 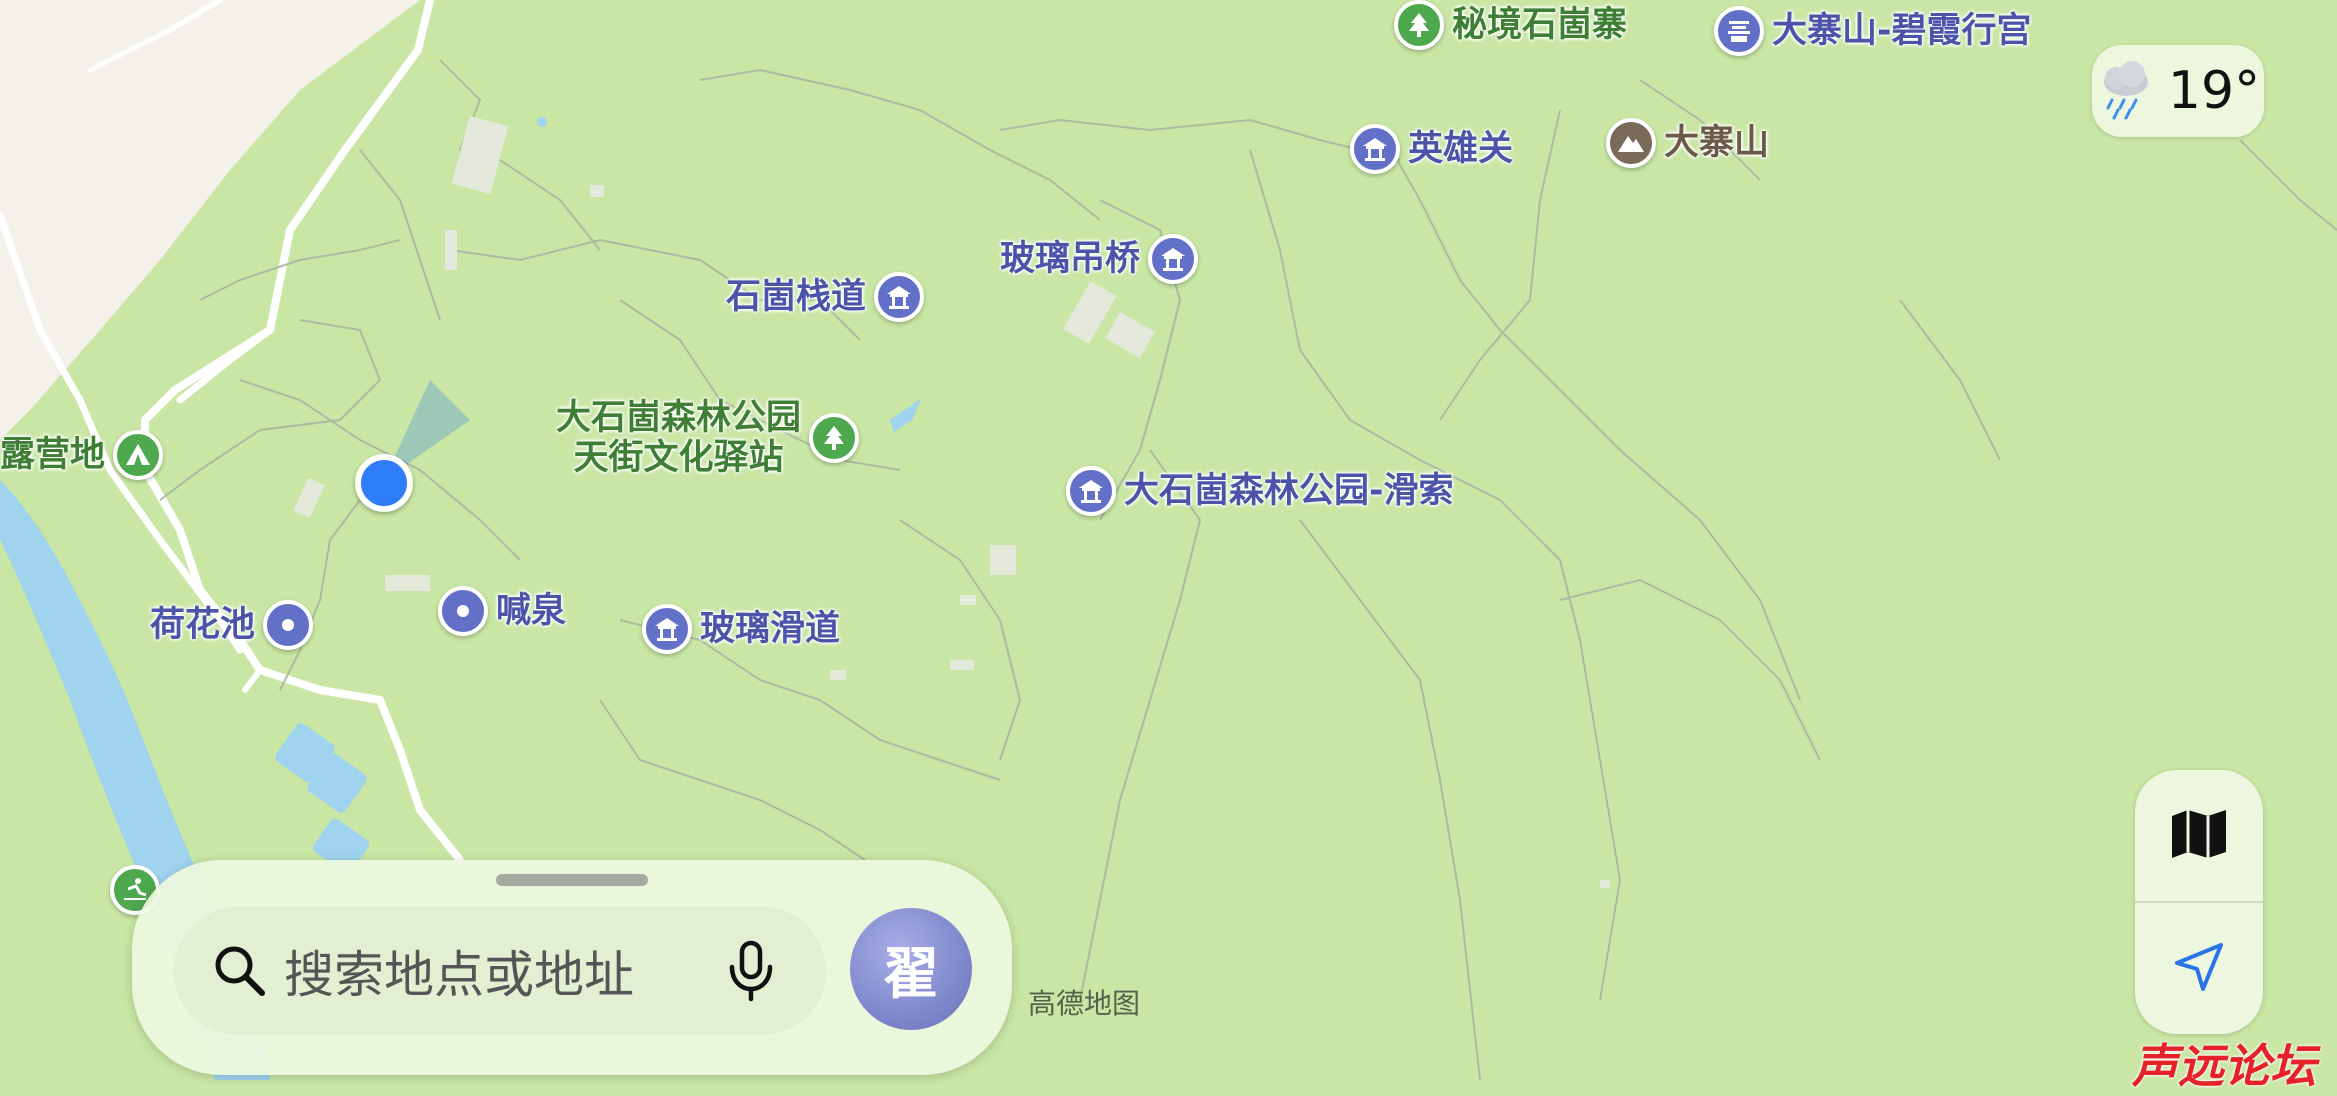 What do you see at coordinates (2199, 902) in the screenshot?
I see `map-controls` at bounding box center [2199, 902].